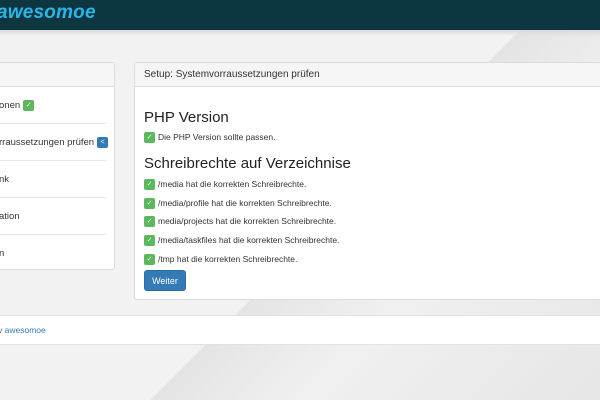 The image size is (600, 400). I want to click on php-check-item: ✓ Die PHP Version sollte passen., so click(210, 137).